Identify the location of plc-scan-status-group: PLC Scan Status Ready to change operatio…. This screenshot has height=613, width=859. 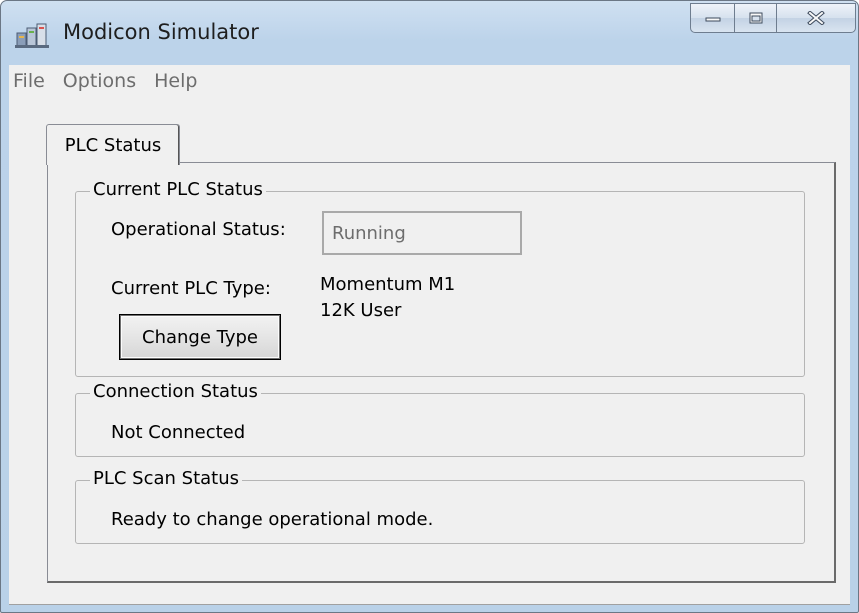
(440, 506).